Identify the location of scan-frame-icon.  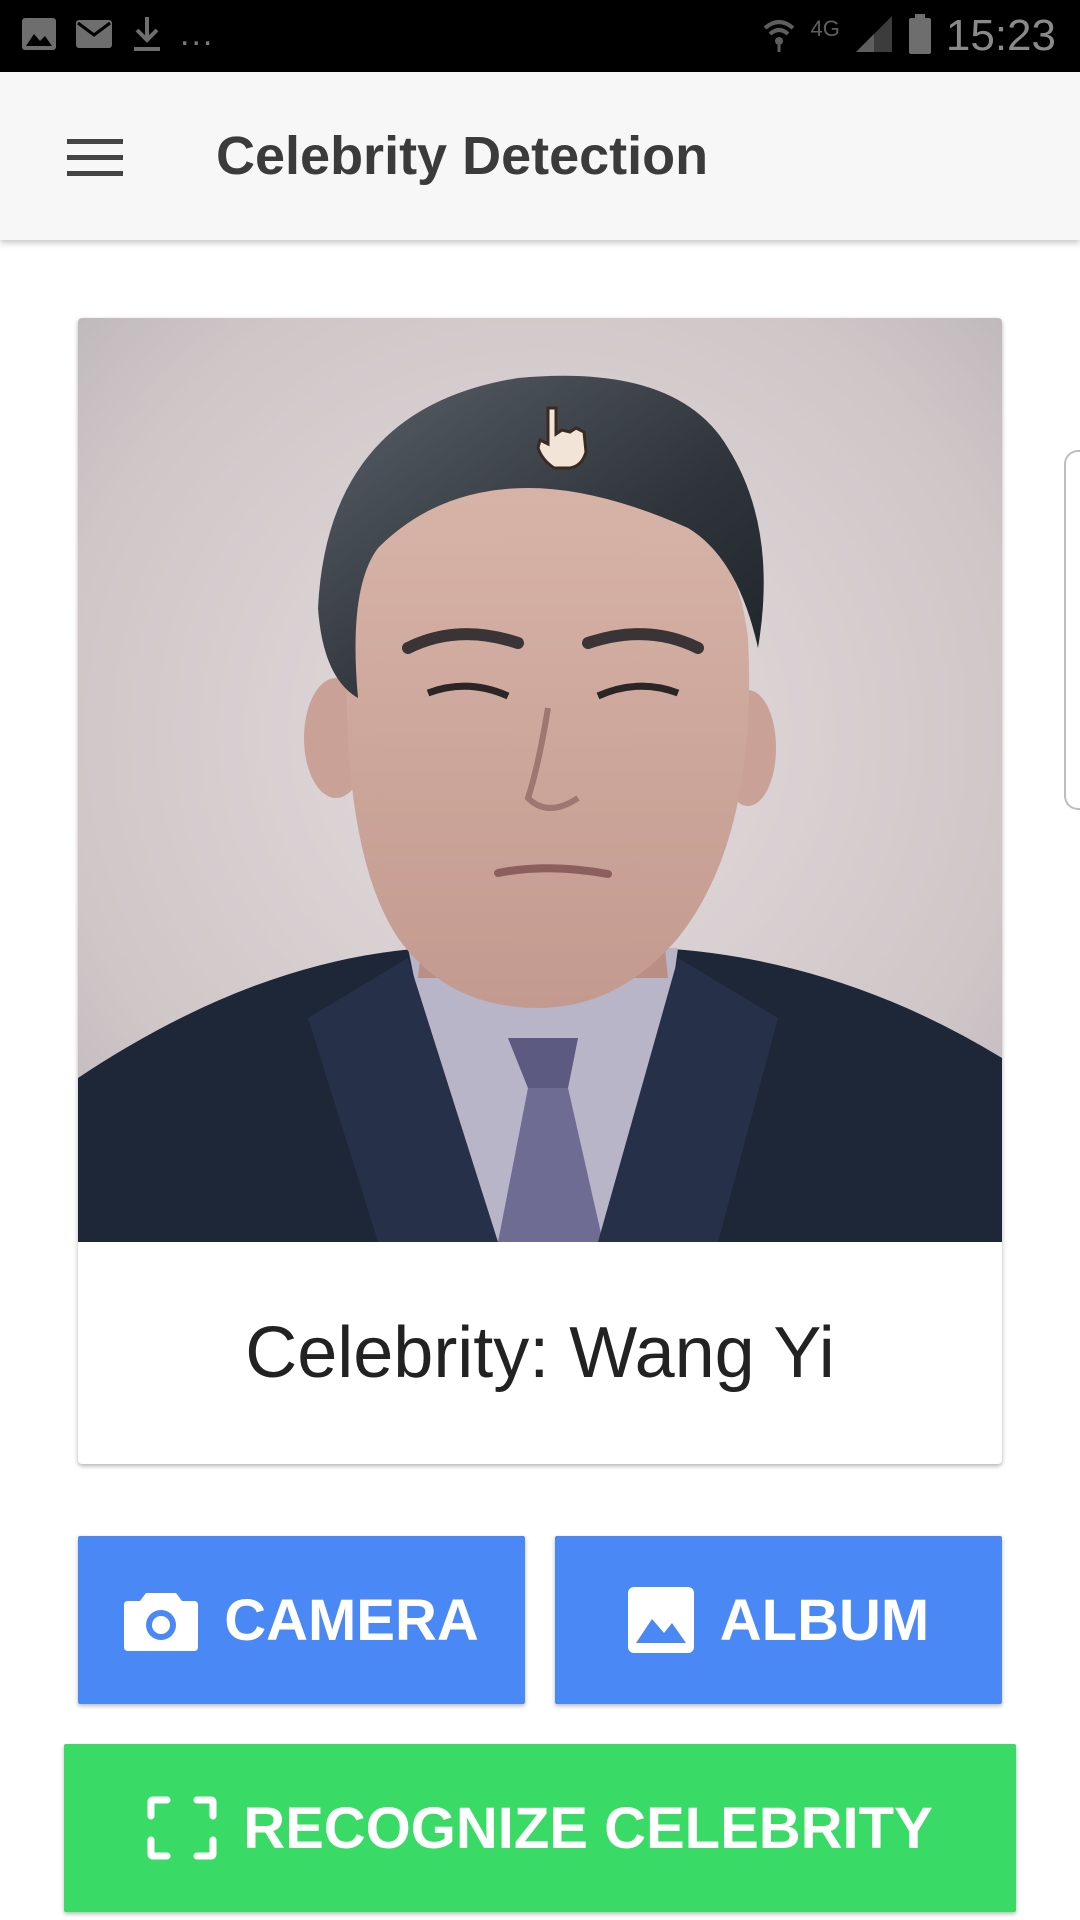
(182, 1828).